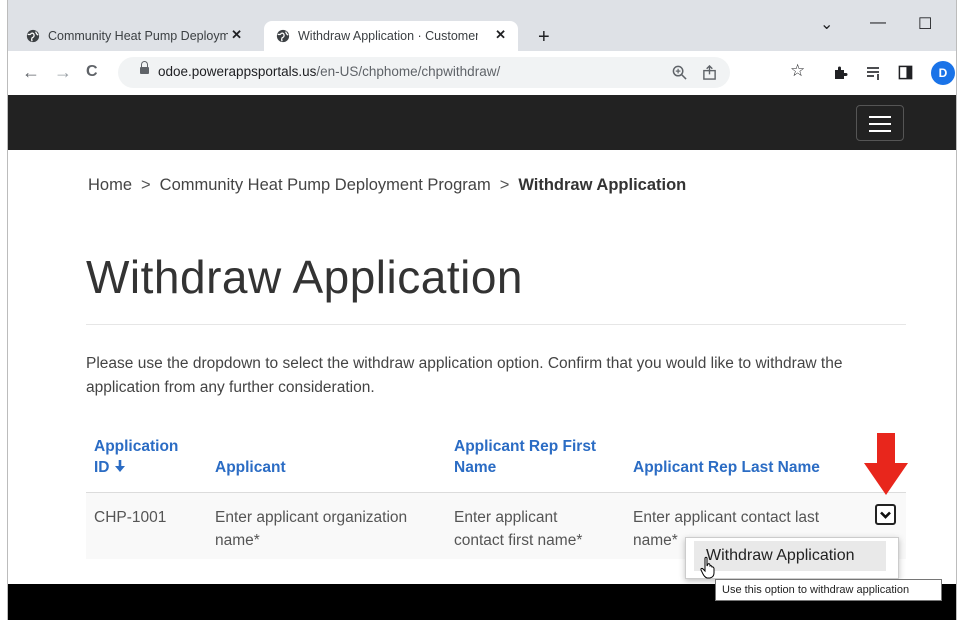 Image resolution: width=964 pixels, height=620 pixels. Describe the element at coordinates (602, 185) in the screenshot. I see `breadcrumb-current: Withdraw Application` at that location.